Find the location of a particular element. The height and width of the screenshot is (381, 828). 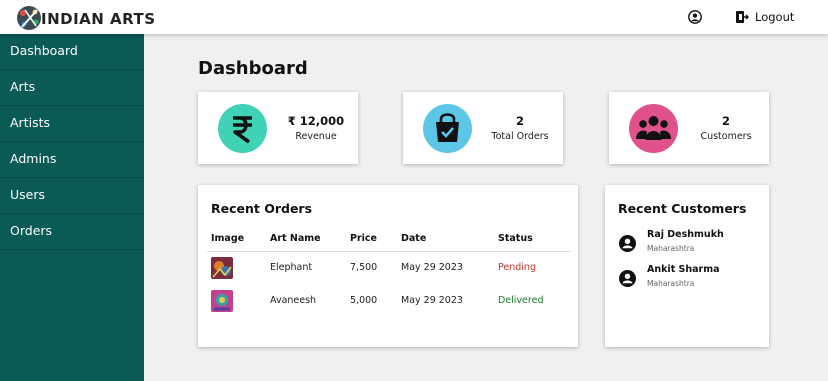

palette-logo-icon is located at coordinates (29, 18).